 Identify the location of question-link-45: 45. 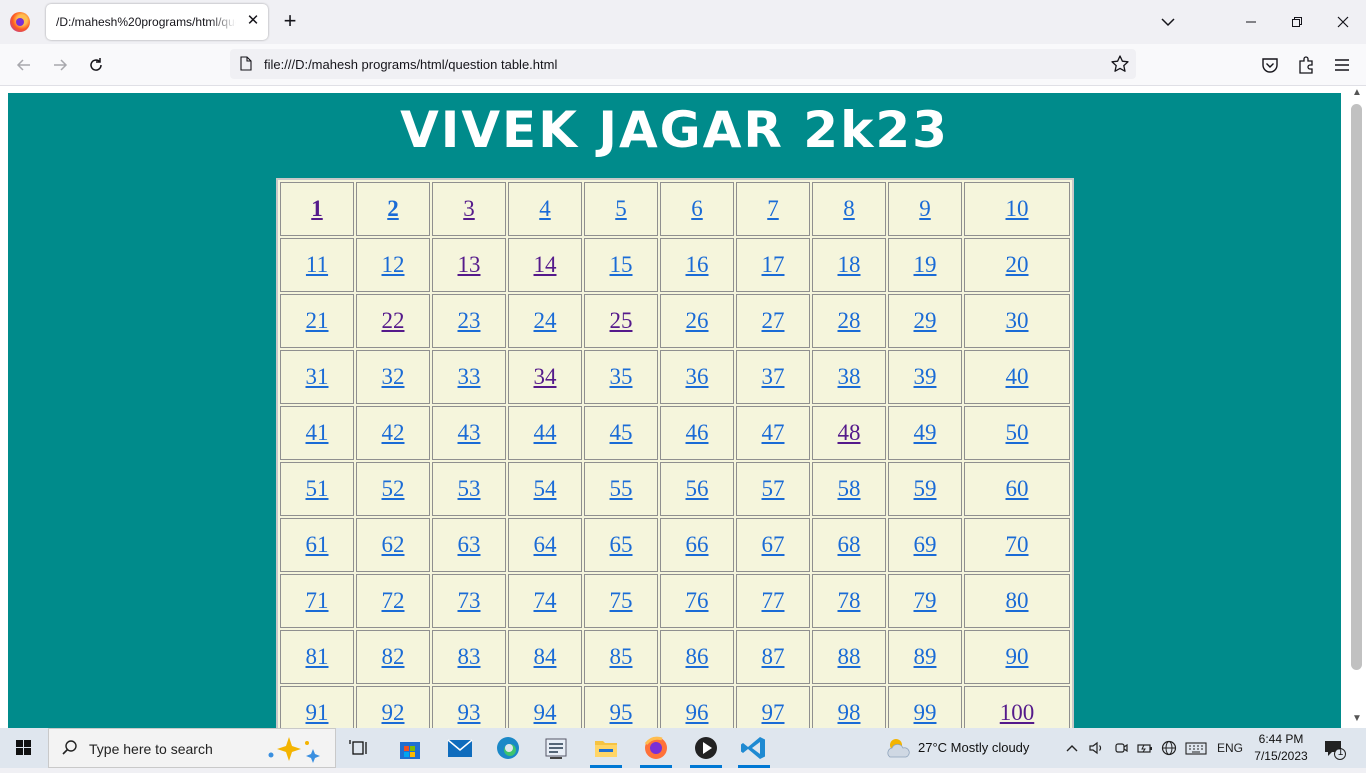
(621, 432).